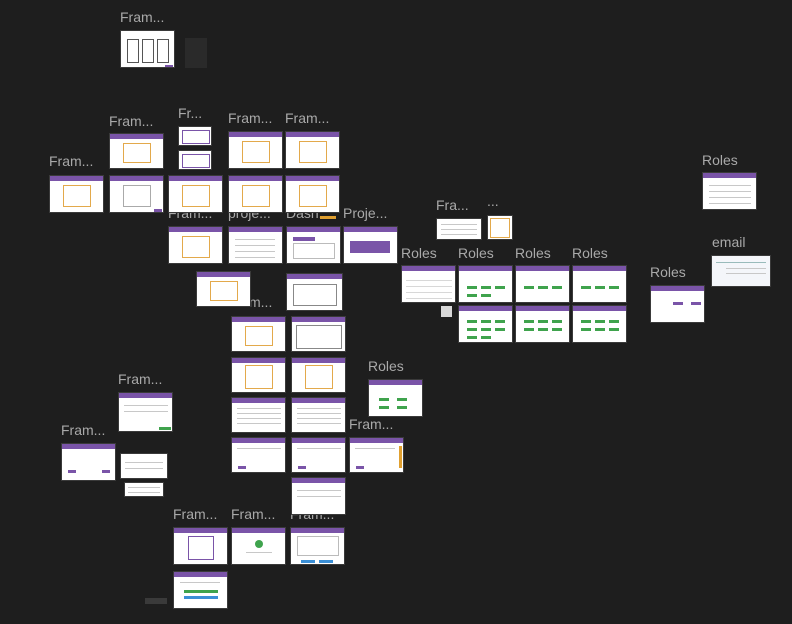 The width and height of the screenshot is (792, 624). I want to click on frame-label: email, so click(728, 242).